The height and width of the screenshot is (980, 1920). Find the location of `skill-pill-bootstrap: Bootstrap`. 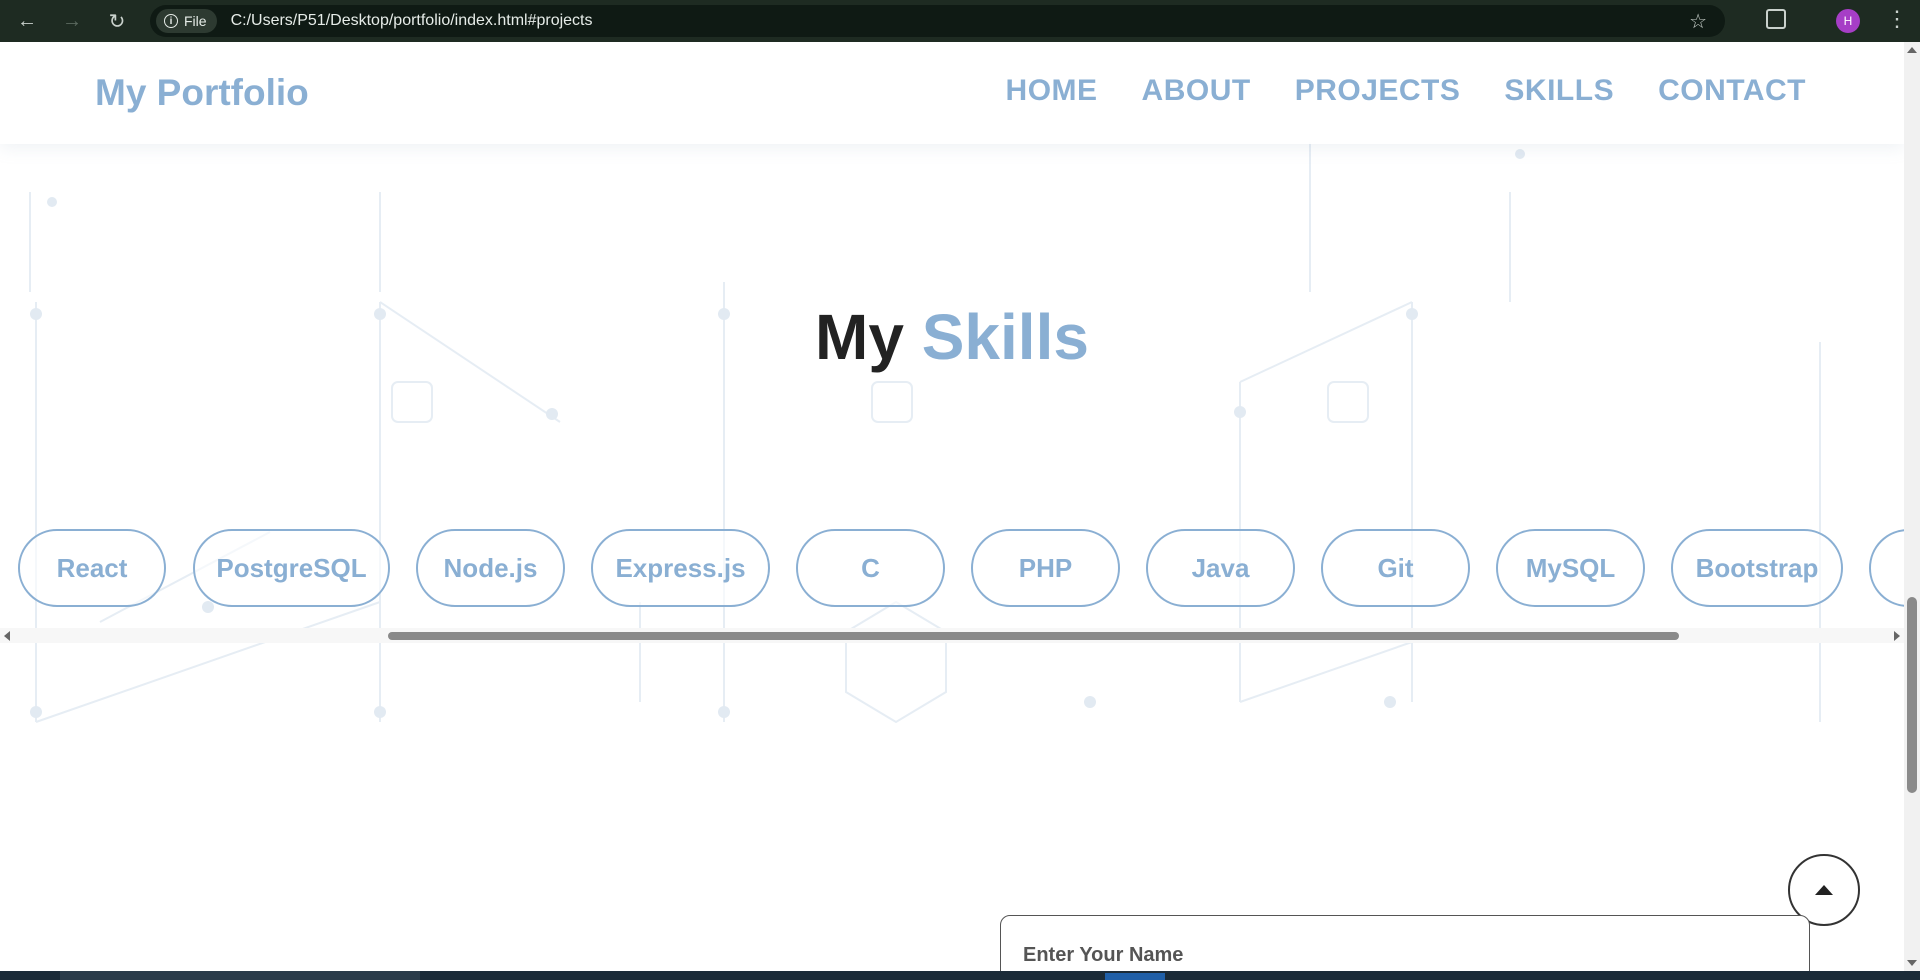

skill-pill-bootstrap: Bootstrap is located at coordinates (1757, 568).